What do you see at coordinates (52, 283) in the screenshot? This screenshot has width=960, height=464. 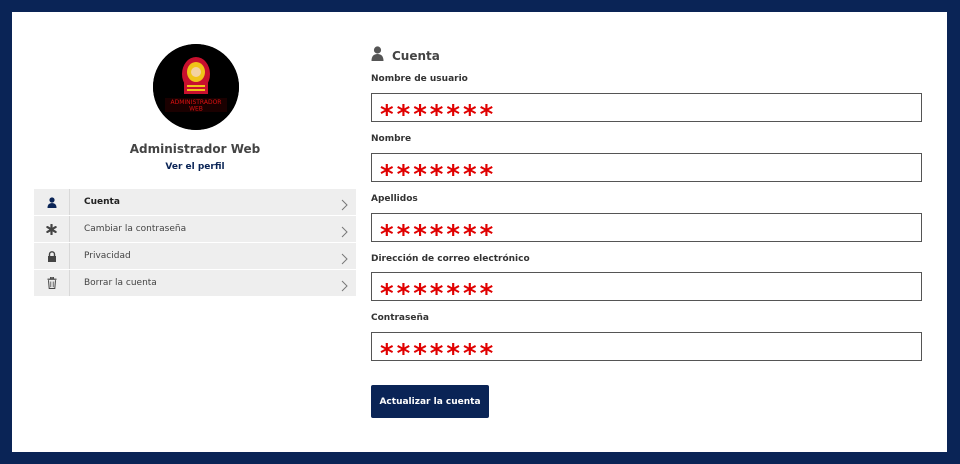 I see `trash-icon` at bounding box center [52, 283].